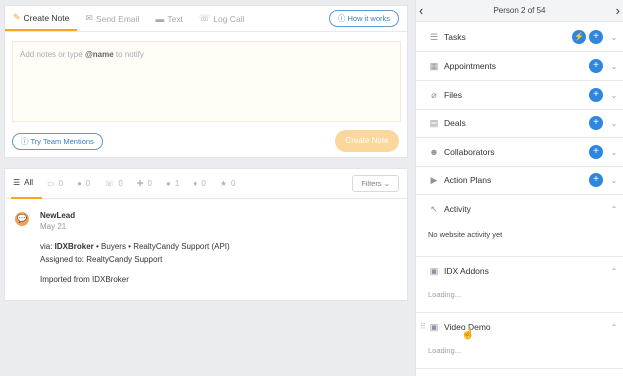  What do you see at coordinates (434, 152) in the screenshot?
I see `people-icon: ☻` at bounding box center [434, 152].